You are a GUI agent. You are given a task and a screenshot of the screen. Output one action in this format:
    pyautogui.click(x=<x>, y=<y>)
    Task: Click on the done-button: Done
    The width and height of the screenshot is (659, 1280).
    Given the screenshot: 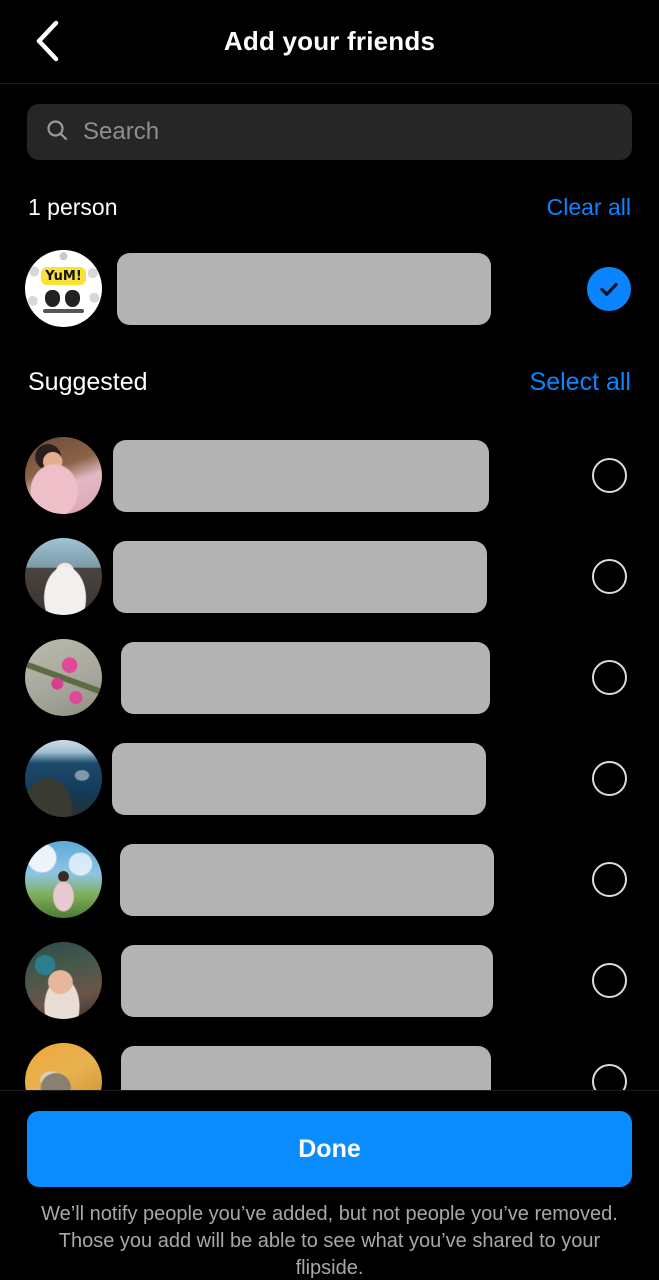 What is the action you would take?
    pyautogui.click(x=329, y=1149)
    